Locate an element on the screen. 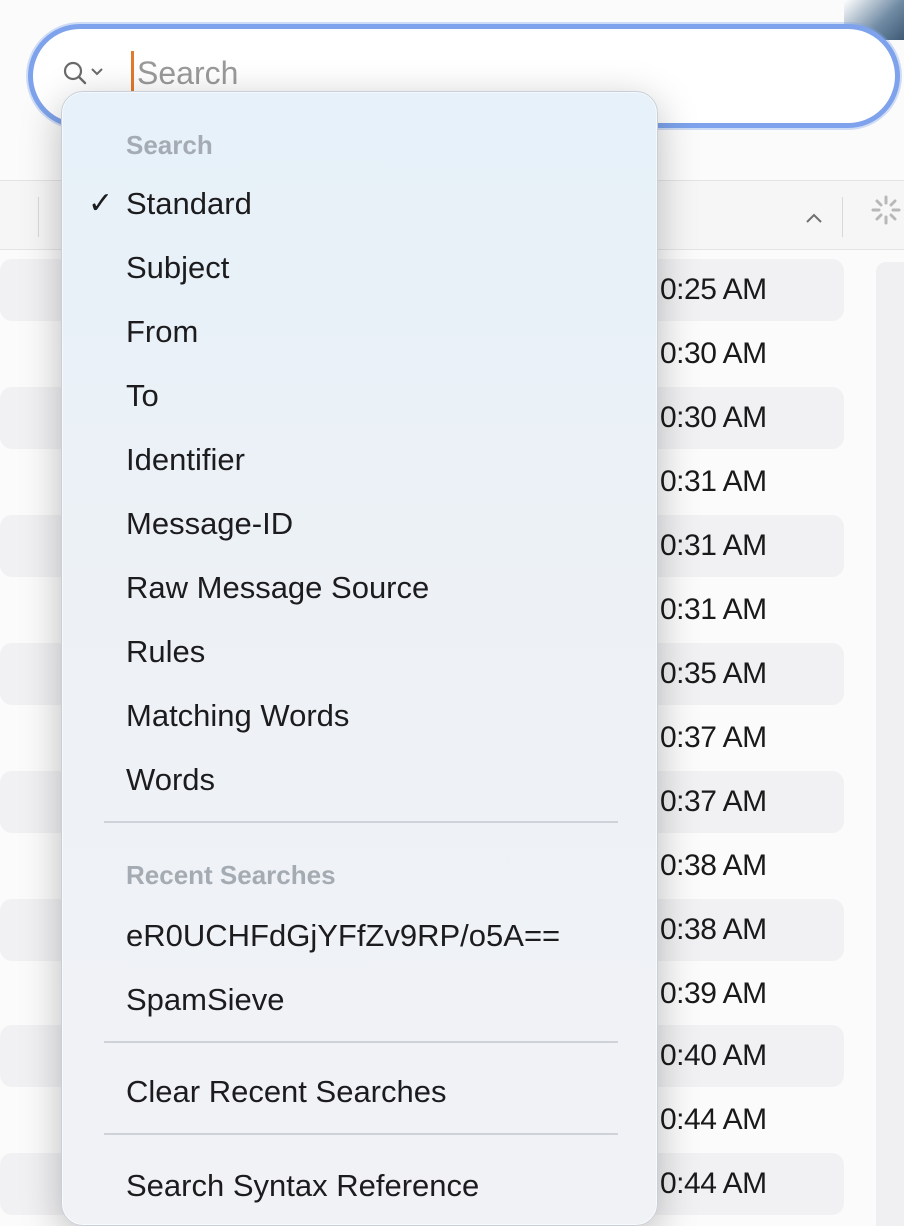  menu-item-standard: Standard is located at coordinates (189, 204).